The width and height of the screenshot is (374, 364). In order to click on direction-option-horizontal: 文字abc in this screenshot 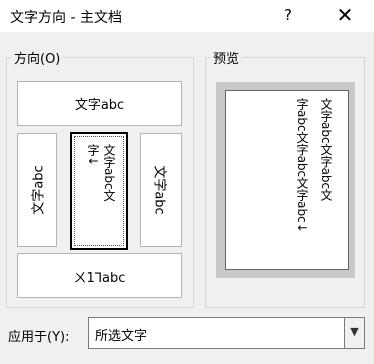, I will do `click(99, 103)`.